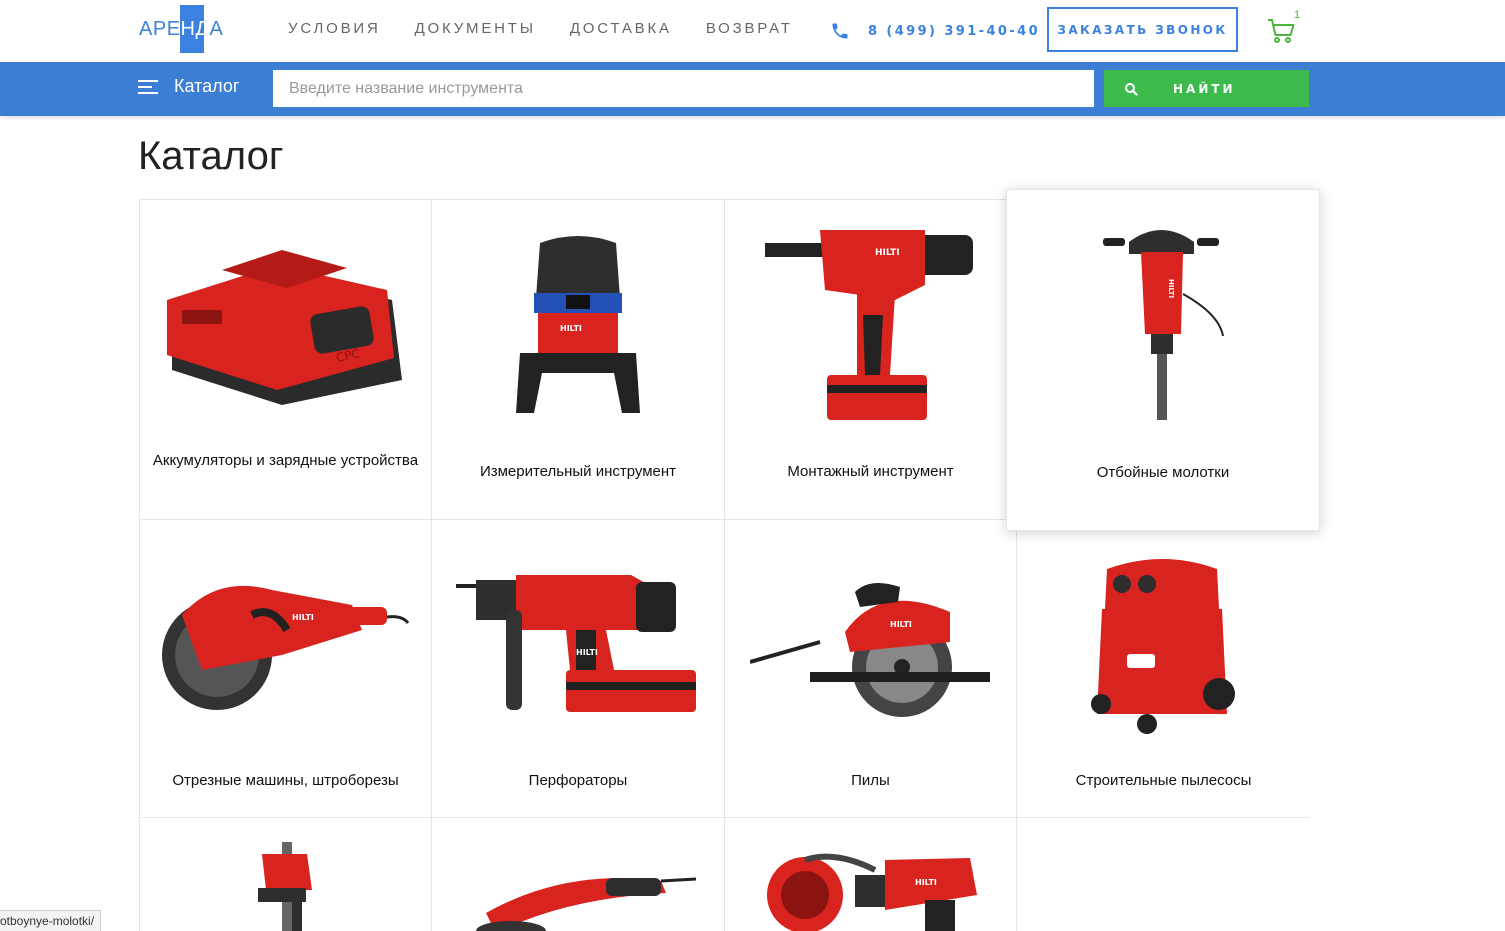 The width and height of the screenshot is (1505, 931). Describe the element at coordinates (1281, 31) in the screenshot. I see `cart-icon` at that location.